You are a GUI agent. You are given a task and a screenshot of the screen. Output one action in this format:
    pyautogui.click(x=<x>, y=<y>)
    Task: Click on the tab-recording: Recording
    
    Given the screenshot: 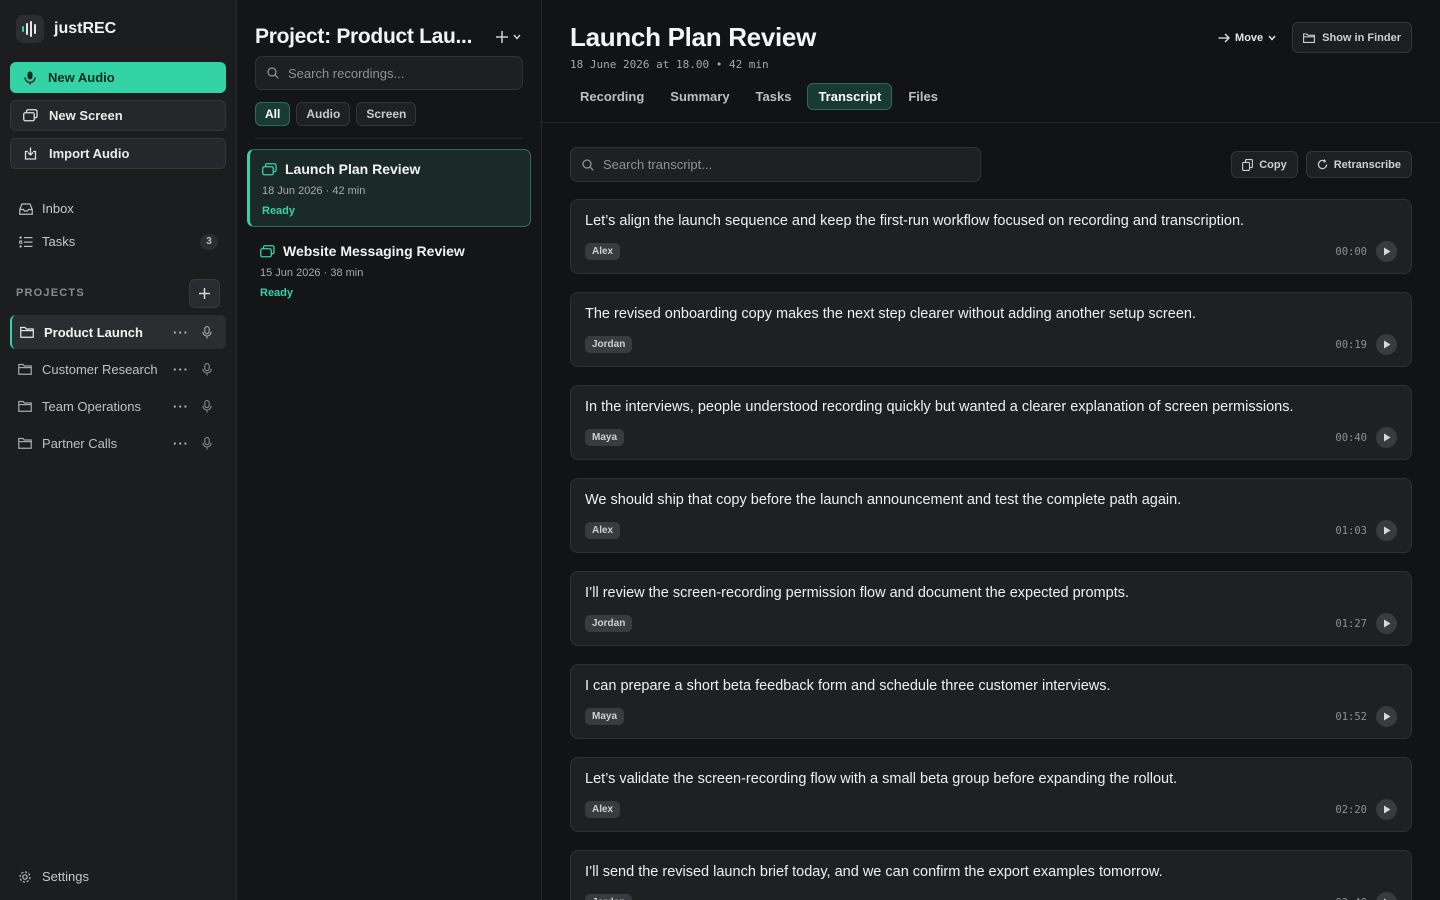 What is the action you would take?
    pyautogui.click(x=612, y=96)
    